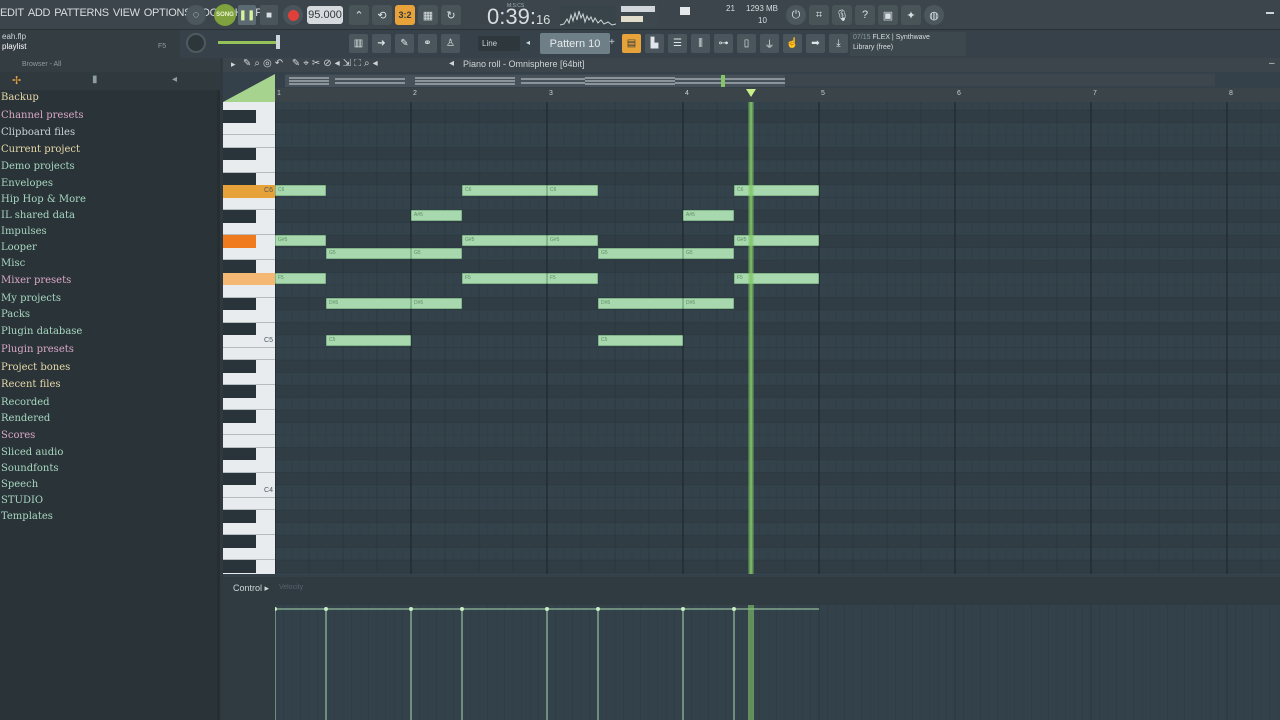 This screenshot has height=720, width=1280. I want to click on pattern-selector: Pattern 10, so click(575, 43).